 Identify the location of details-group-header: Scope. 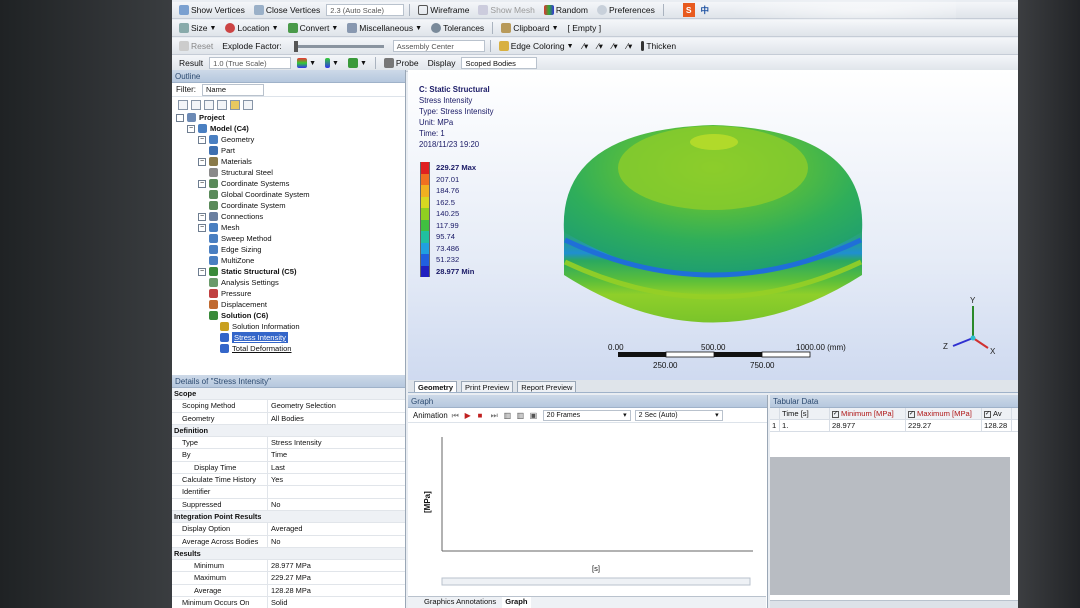
(288, 394).